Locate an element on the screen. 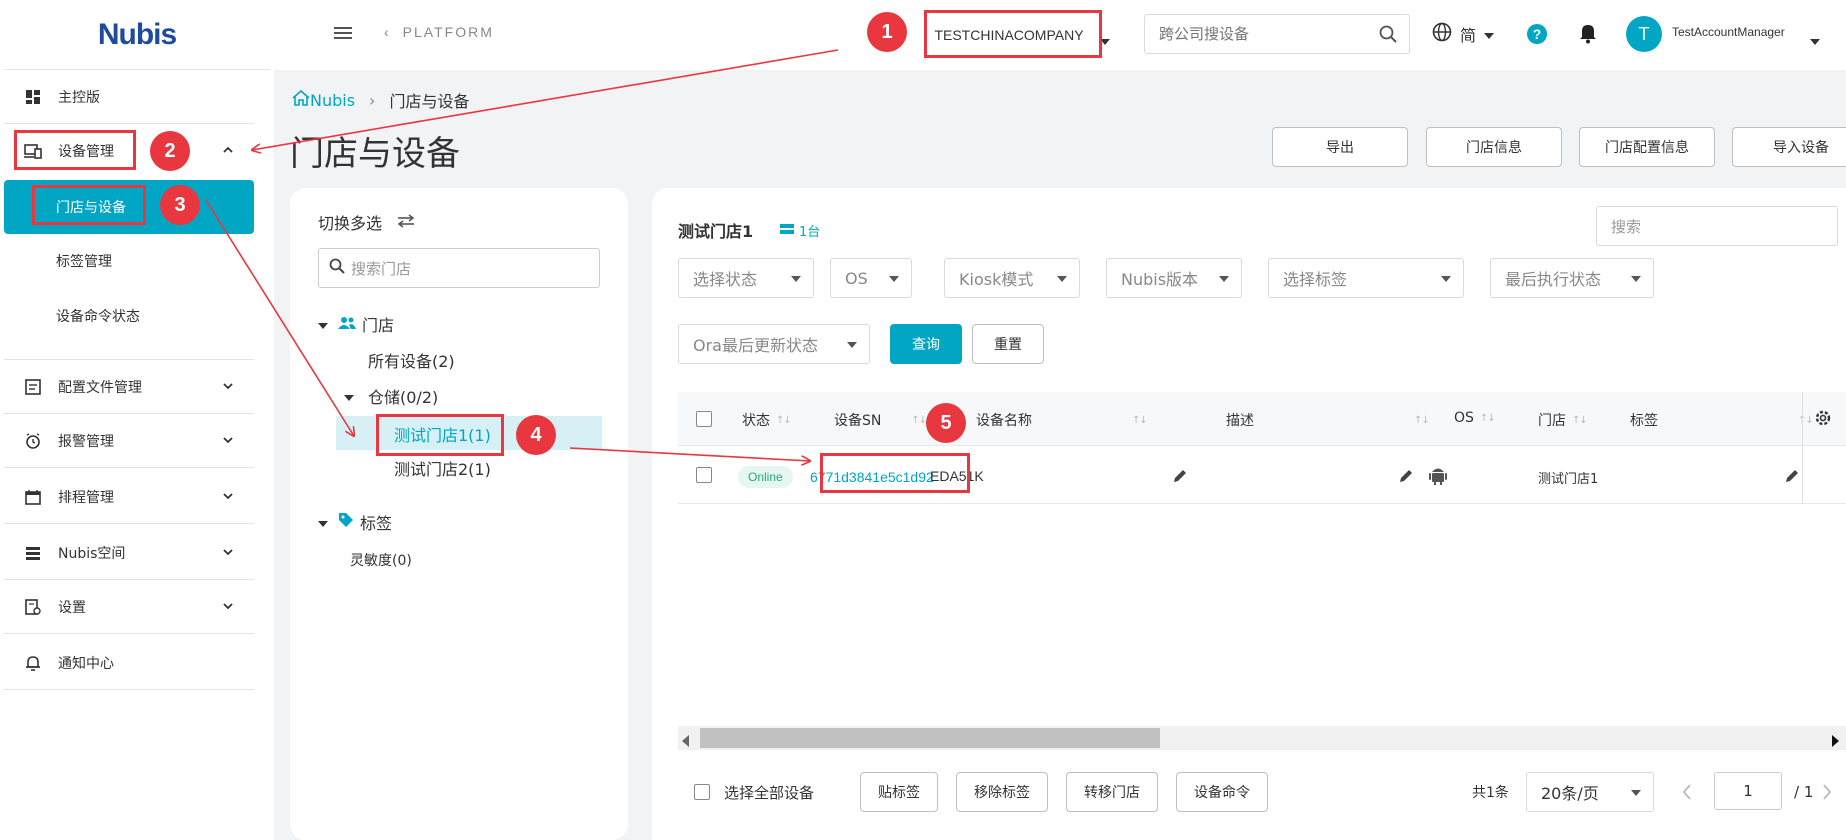 Image resolution: width=1846 pixels, height=840 pixels. scroll-left-icon is located at coordinates (686, 741).